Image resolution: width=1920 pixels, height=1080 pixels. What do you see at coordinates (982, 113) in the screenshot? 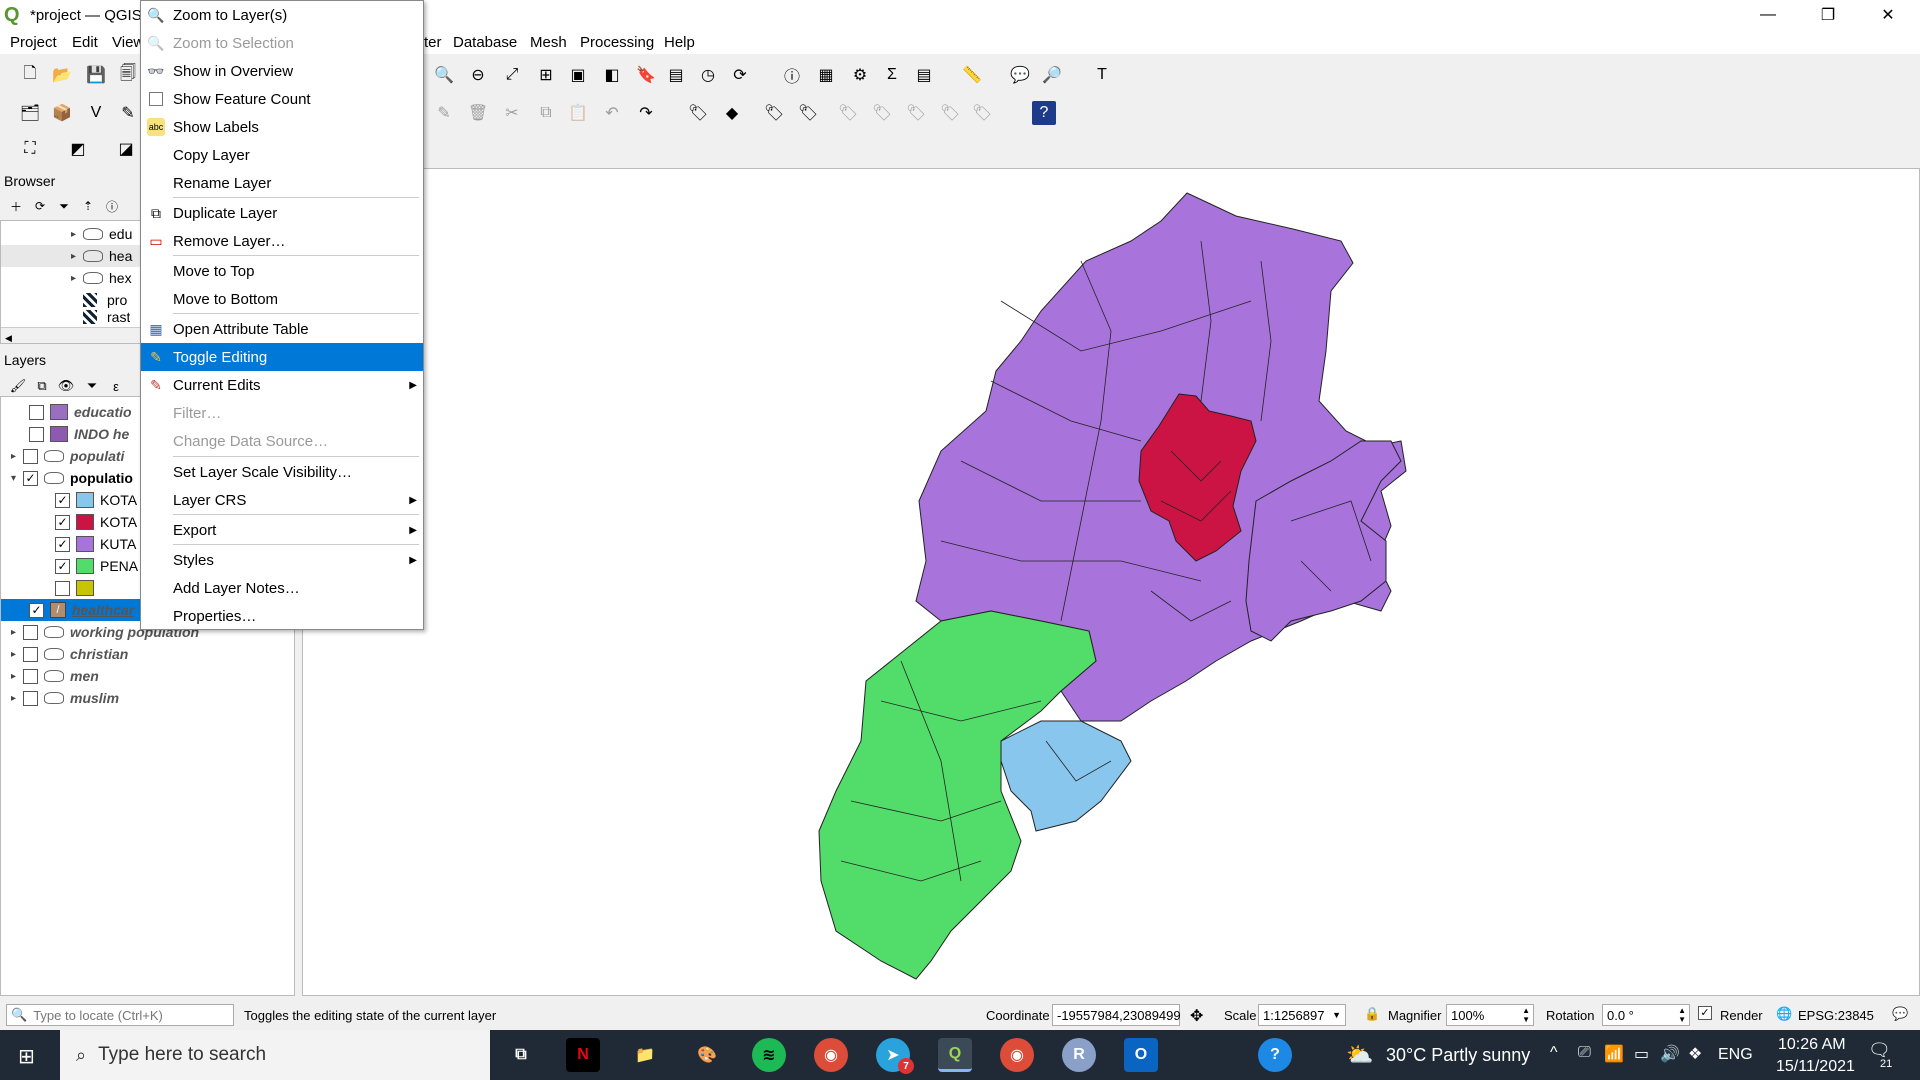
I see `unpin-label-icon: 🏷` at bounding box center [982, 113].